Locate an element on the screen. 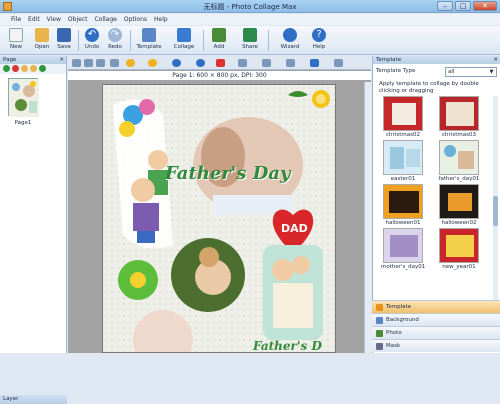  template-label: Template is located at coordinates (149, 47).